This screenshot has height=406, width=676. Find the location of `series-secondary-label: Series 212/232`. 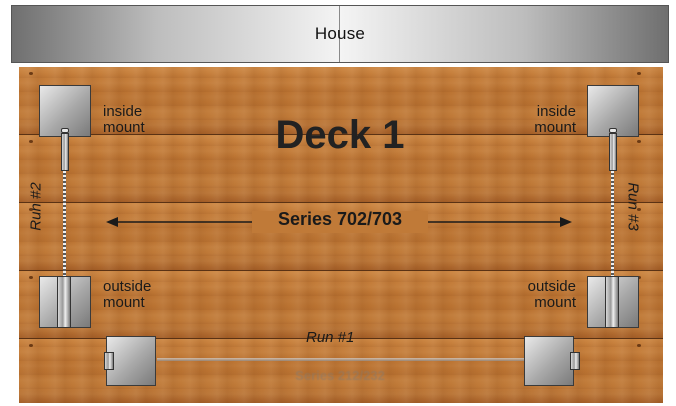

series-secondary-label: Series 212/232 is located at coordinates (340, 375).